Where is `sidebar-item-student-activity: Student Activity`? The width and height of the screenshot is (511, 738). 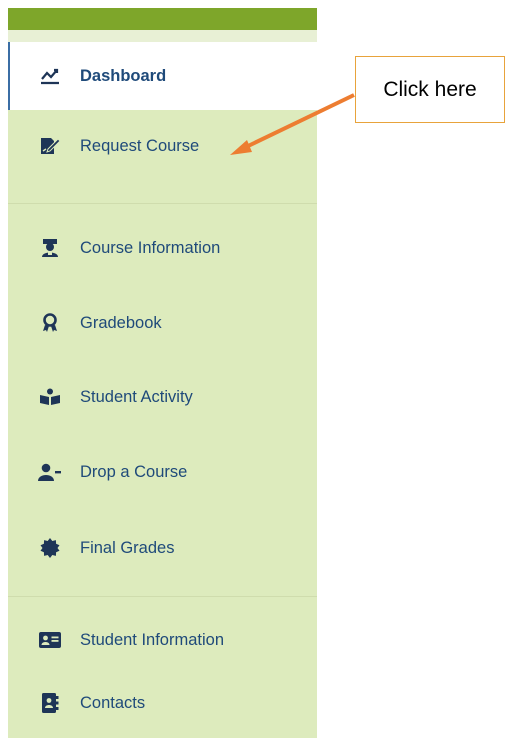
sidebar-item-student-activity: Student Activity is located at coordinates (162, 397).